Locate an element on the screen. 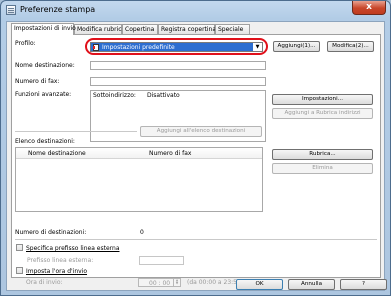 The height and width of the screenshot is (296, 391). chevron-down-icon: ▼ is located at coordinates (257, 47).